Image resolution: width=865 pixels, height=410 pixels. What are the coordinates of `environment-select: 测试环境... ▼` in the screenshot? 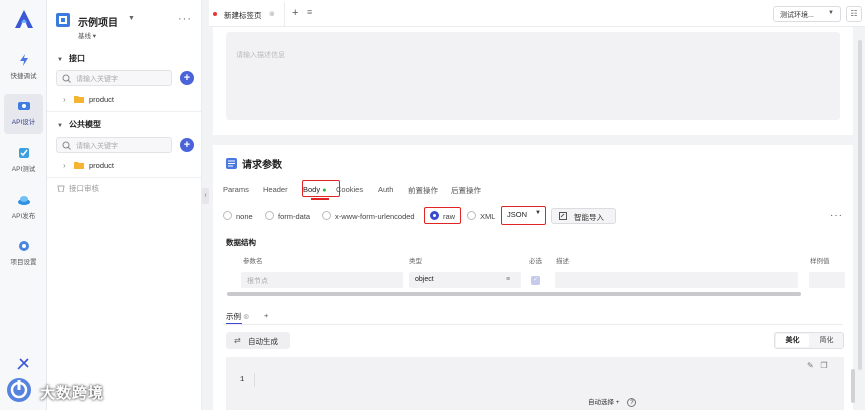 It's located at (807, 14).